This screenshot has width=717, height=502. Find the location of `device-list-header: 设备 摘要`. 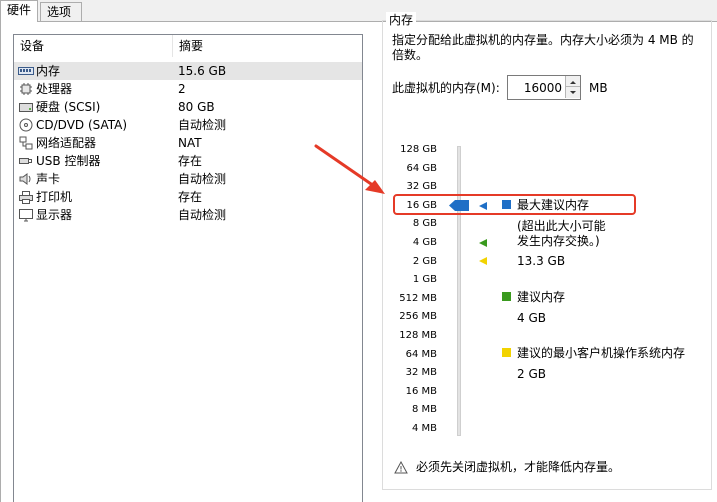

device-list-header: 设备 摘要 is located at coordinates (188, 46).